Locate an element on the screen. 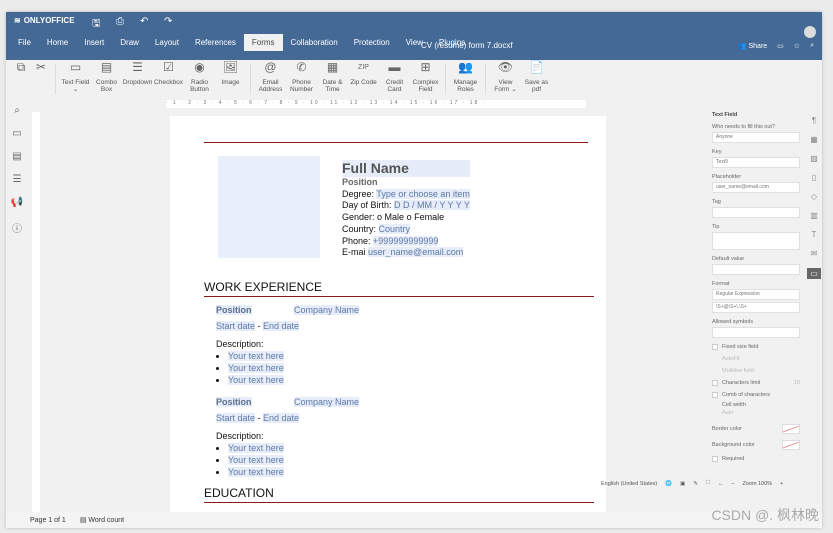 The height and width of the screenshot is (533, 833). open-location-icon: ▭ is located at coordinates (780, 46).